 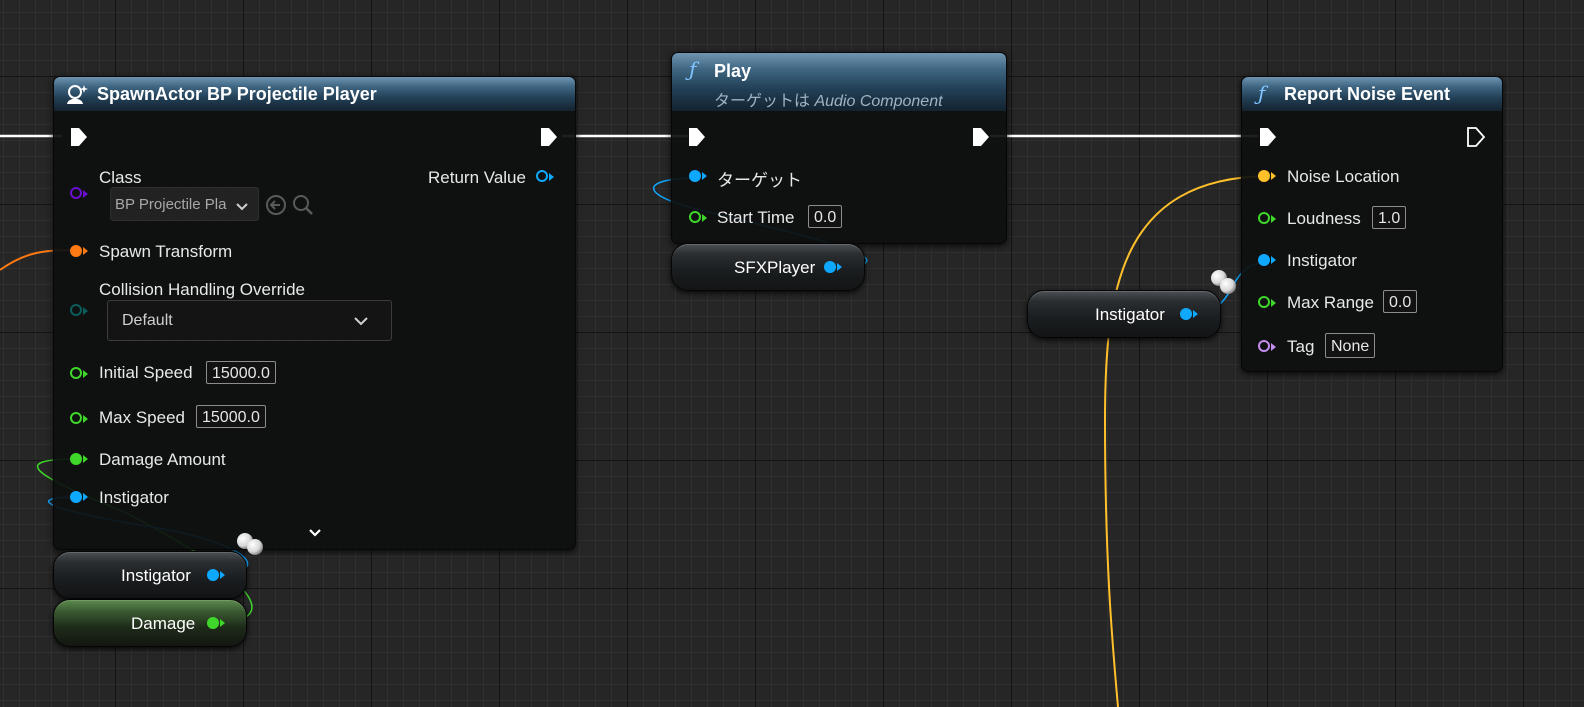 I want to click on target-pin, so click(x=695, y=176).